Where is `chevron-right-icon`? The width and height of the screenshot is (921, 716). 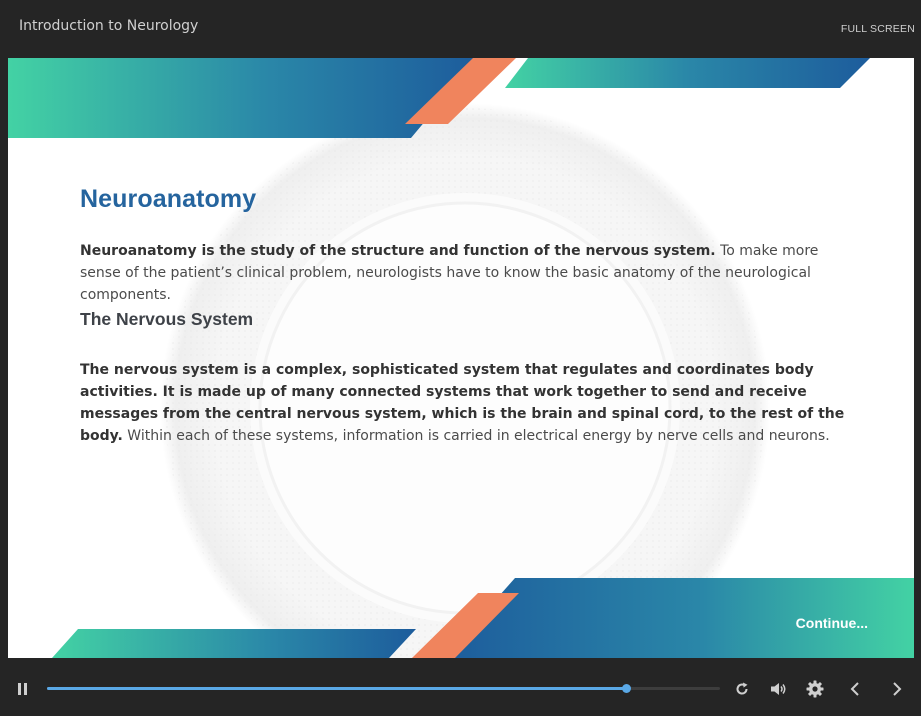 chevron-right-icon is located at coordinates (897, 689).